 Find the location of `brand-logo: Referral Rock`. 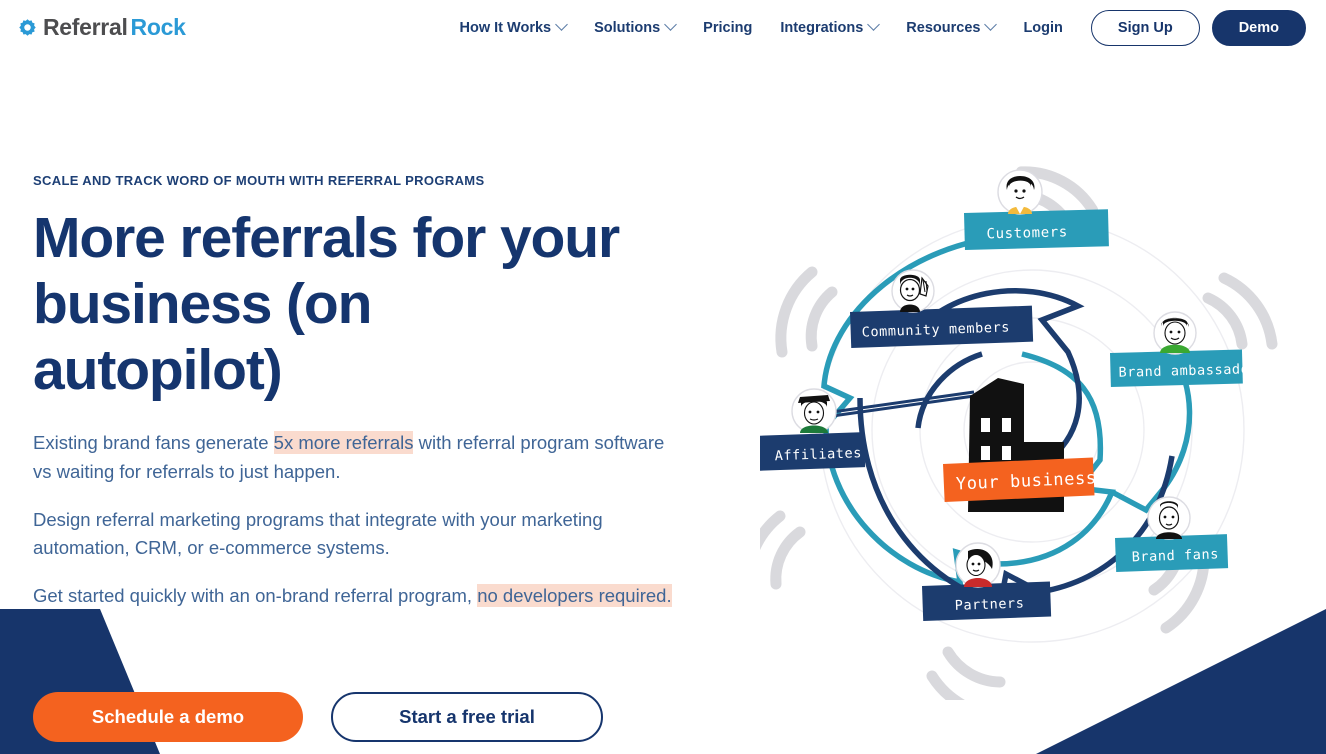

brand-logo: Referral Rock is located at coordinates (102, 27).